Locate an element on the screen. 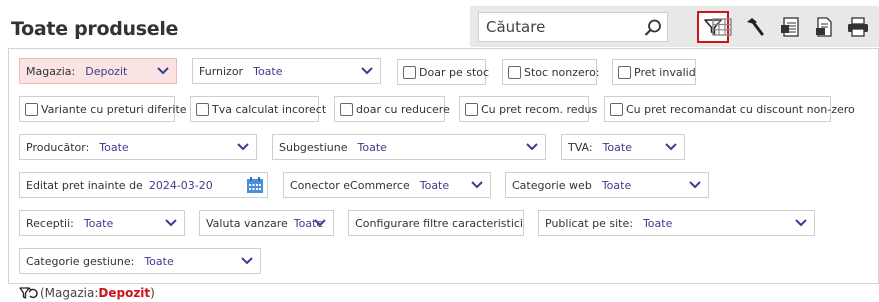 This screenshot has height=302, width=879. variante-label: Variante cu preturi diferite is located at coordinates (114, 109).